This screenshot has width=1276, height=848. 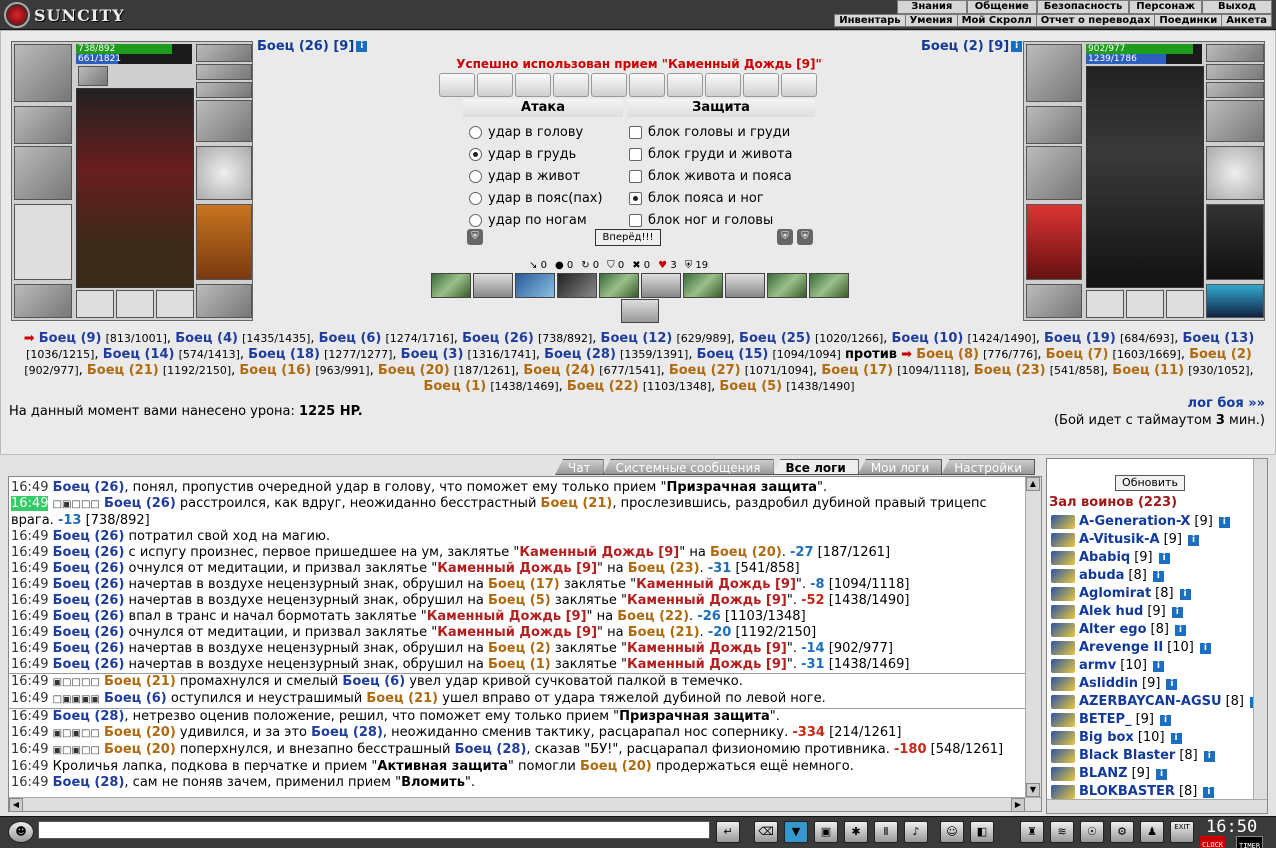 What do you see at coordinates (766, 832) in the screenshot?
I see `eraser-icon: ⌫` at bounding box center [766, 832].